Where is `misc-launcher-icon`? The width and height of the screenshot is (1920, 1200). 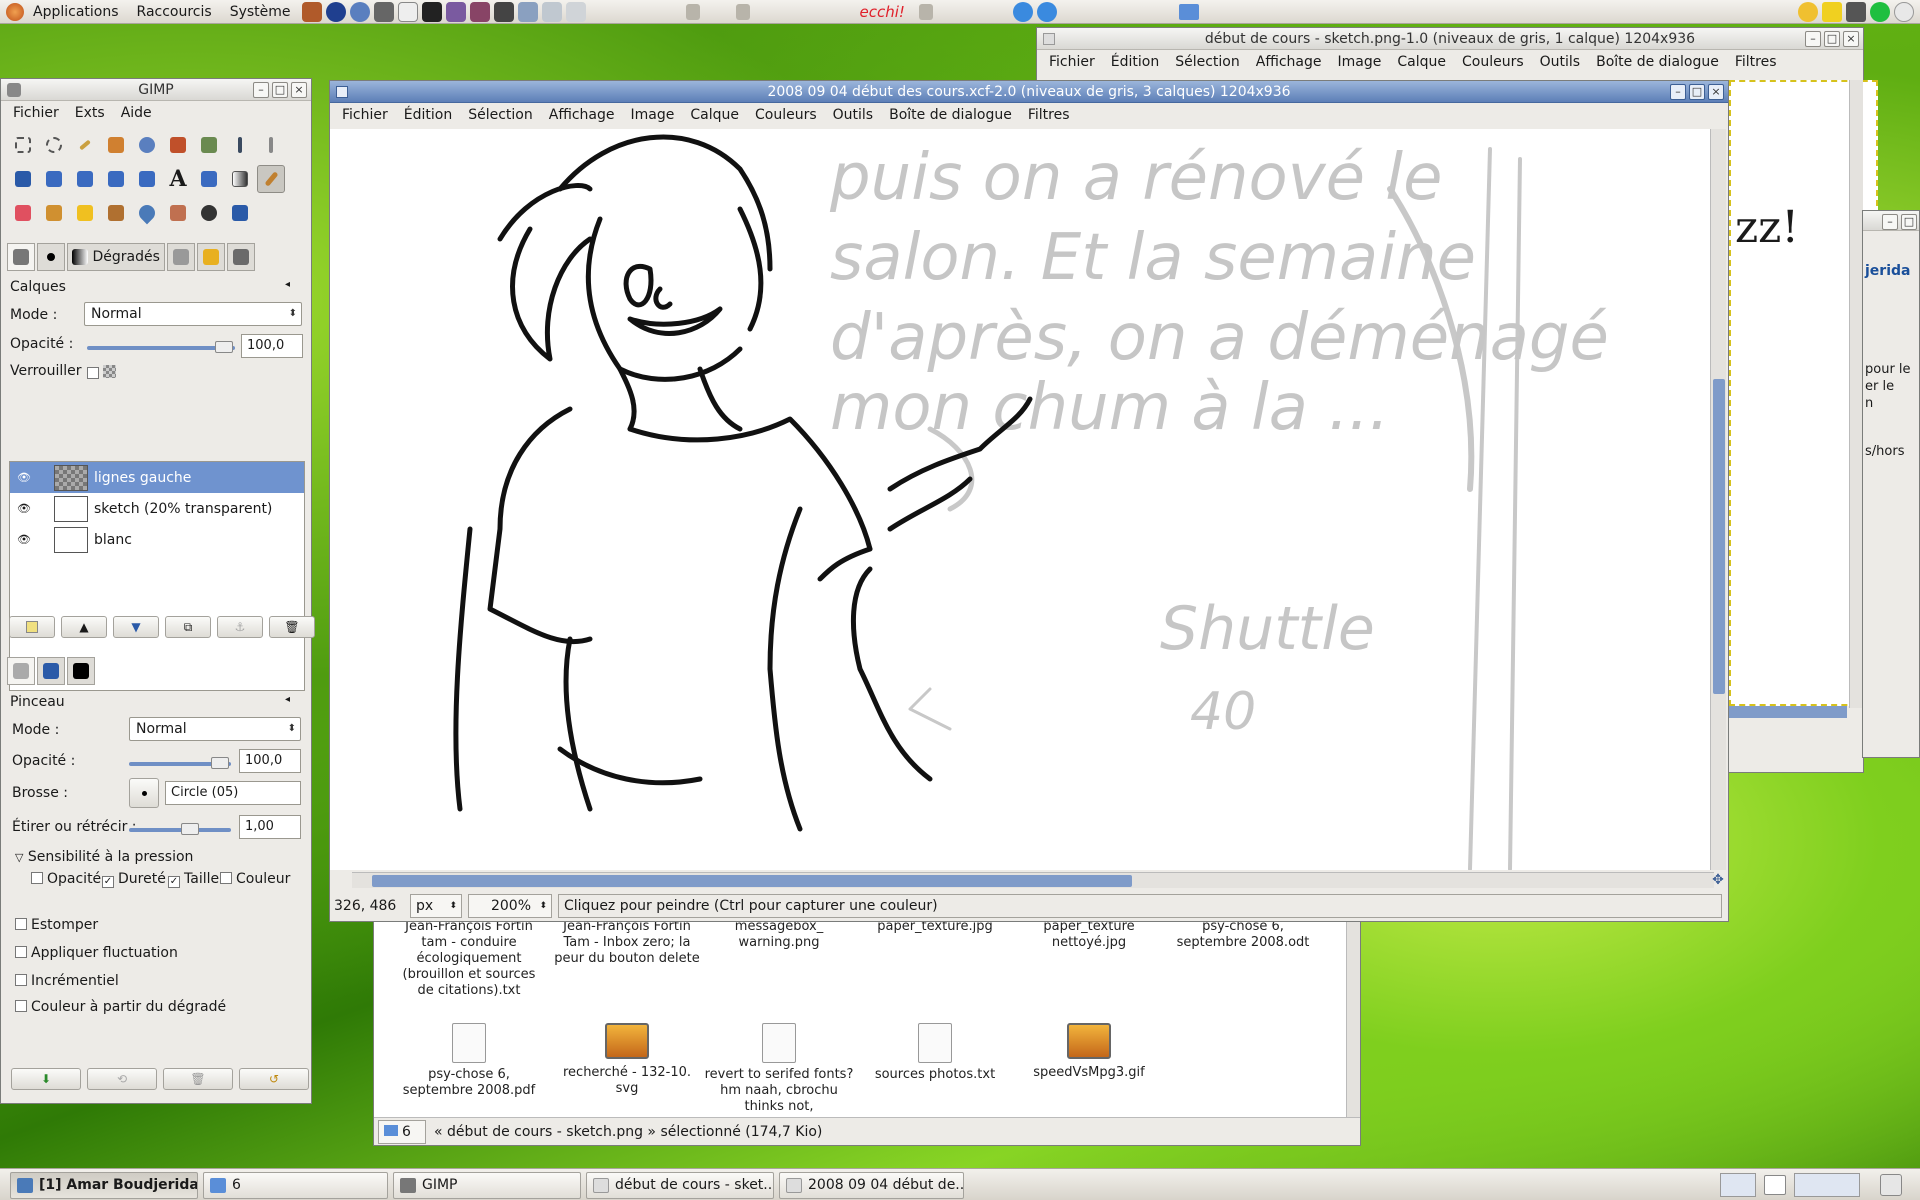
misc-launcher-icon is located at coordinates (575, 11).